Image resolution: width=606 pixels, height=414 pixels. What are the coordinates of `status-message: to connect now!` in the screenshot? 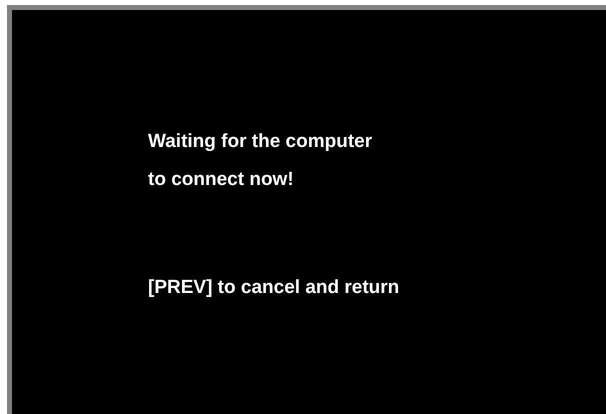 It's located at (221, 180).